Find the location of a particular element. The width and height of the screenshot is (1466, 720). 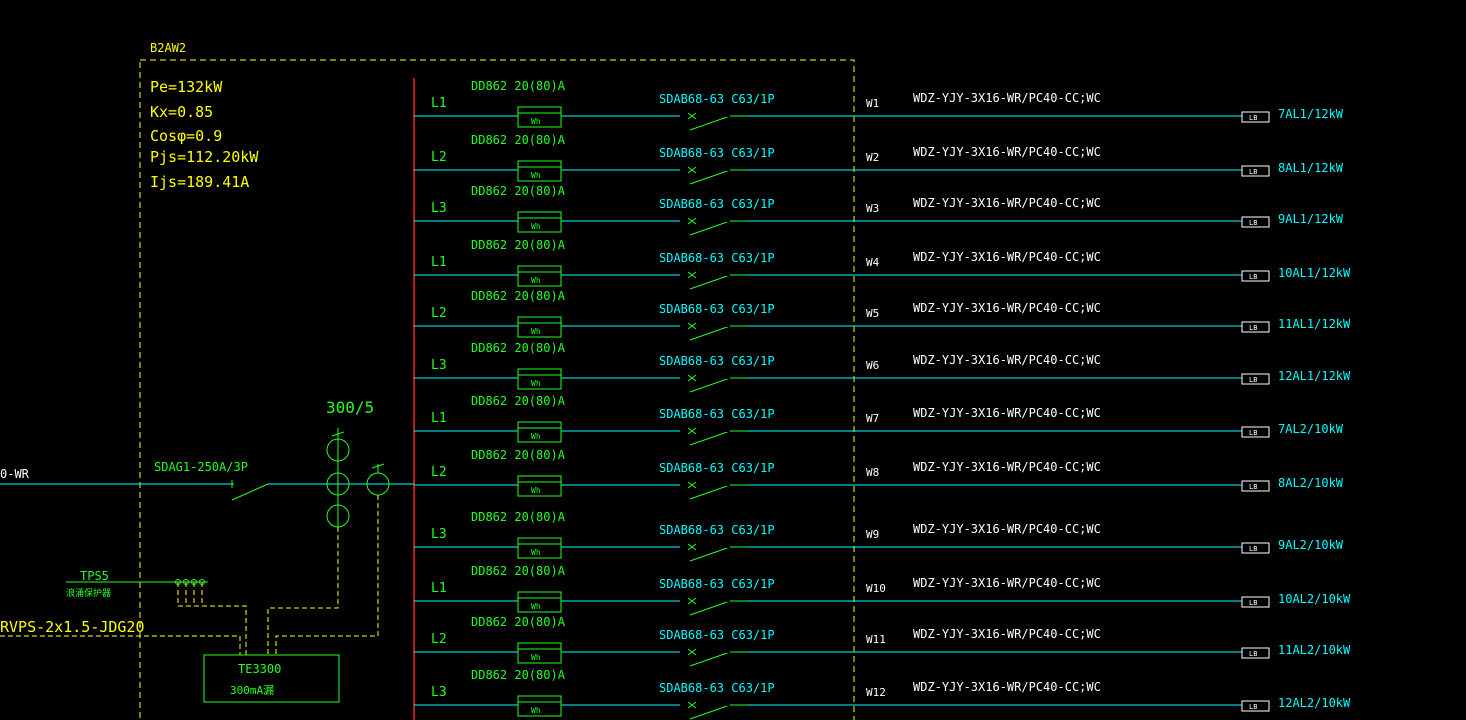

param-kx: Kx=0.85 is located at coordinates (181, 112).